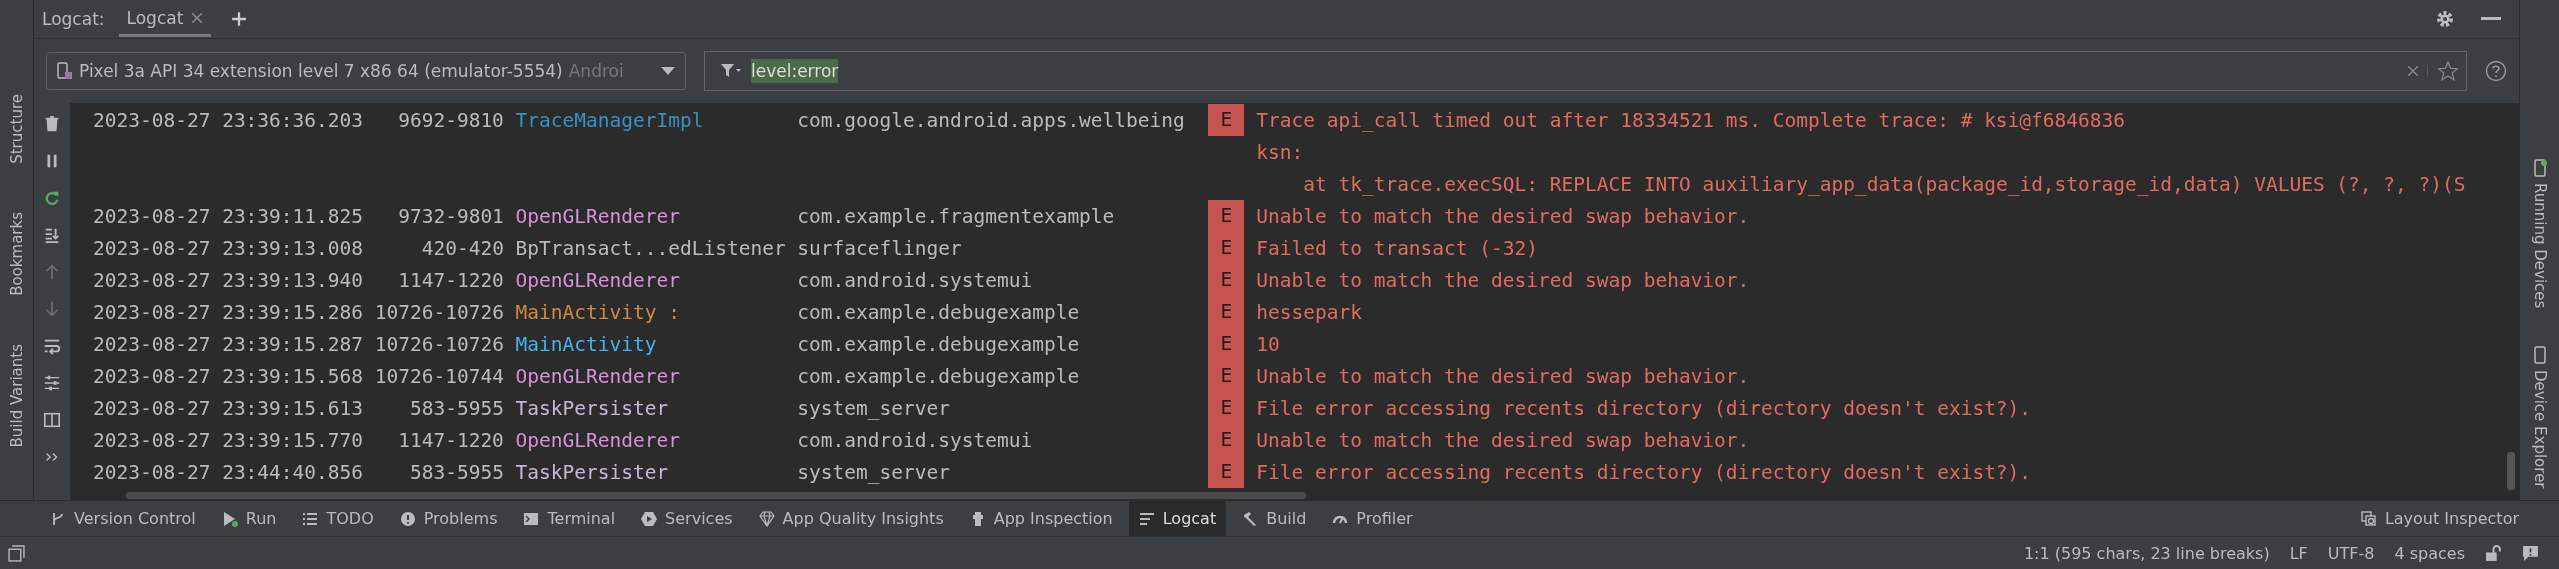 This screenshot has width=2559, height=569. What do you see at coordinates (2417, 71) in the screenshot?
I see `clear-icon` at bounding box center [2417, 71].